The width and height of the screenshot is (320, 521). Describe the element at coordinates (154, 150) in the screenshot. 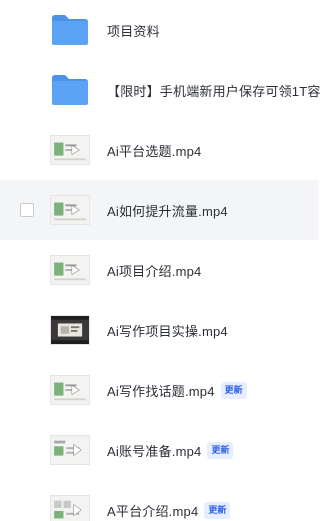

I see `file-name: Ai平台选题.mp4` at that location.